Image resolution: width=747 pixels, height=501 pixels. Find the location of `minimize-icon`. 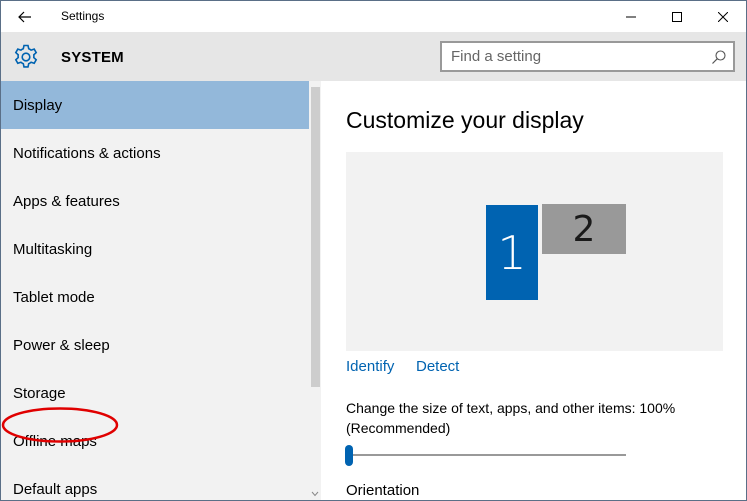

minimize-icon is located at coordinates (631, 16).